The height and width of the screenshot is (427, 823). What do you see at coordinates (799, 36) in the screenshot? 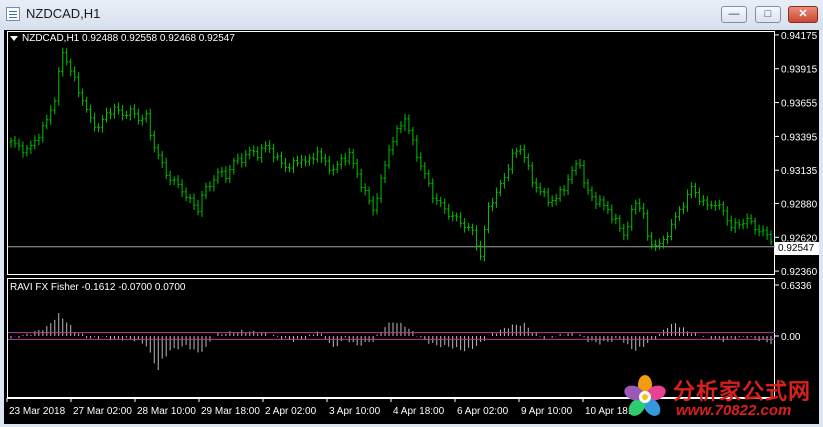
I see `price-tick-label: 0.94175` at bounding box center [799, 36].